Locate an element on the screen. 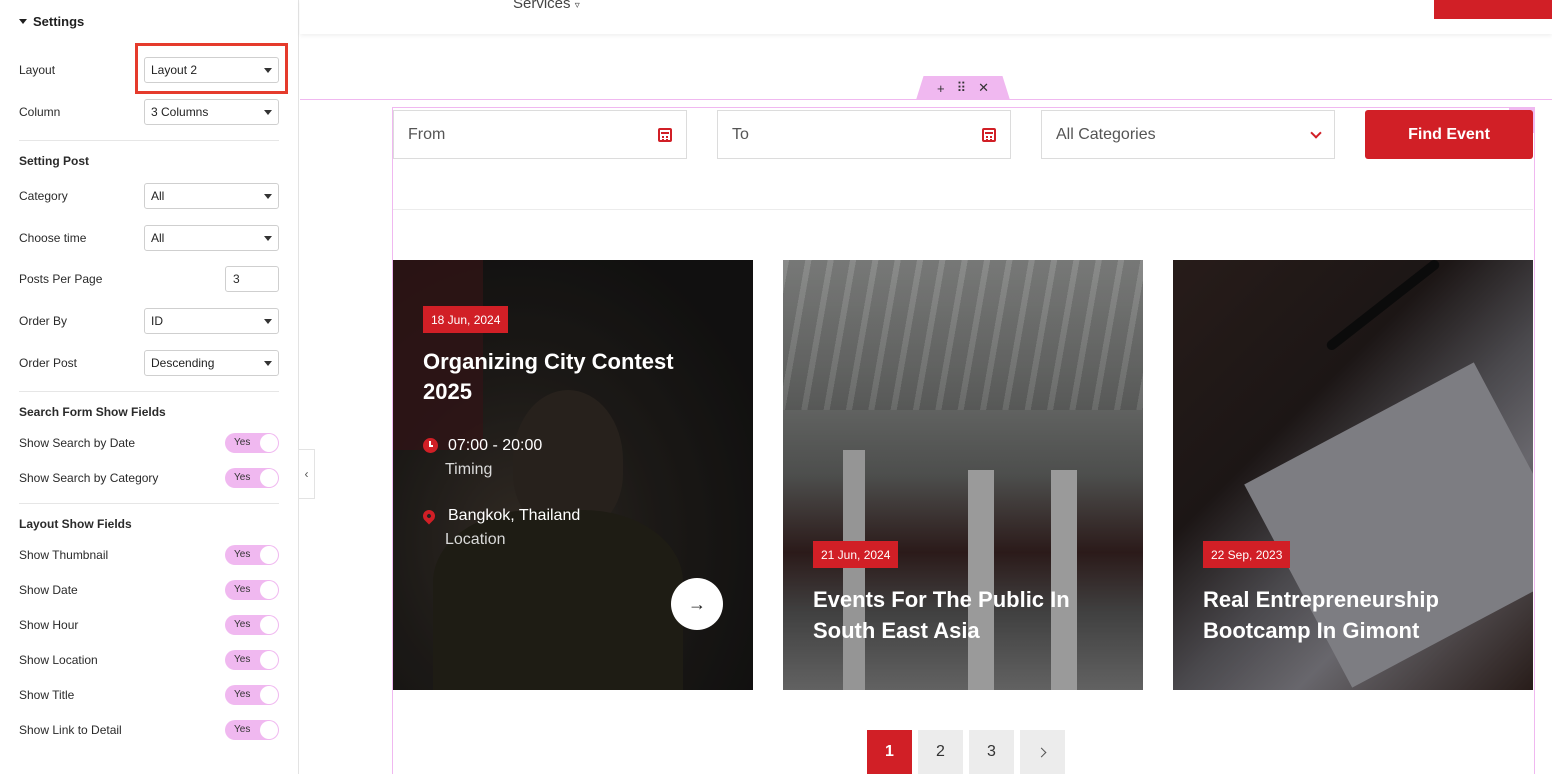  event-title-line: 2025 is located at coordinates (447, 391).